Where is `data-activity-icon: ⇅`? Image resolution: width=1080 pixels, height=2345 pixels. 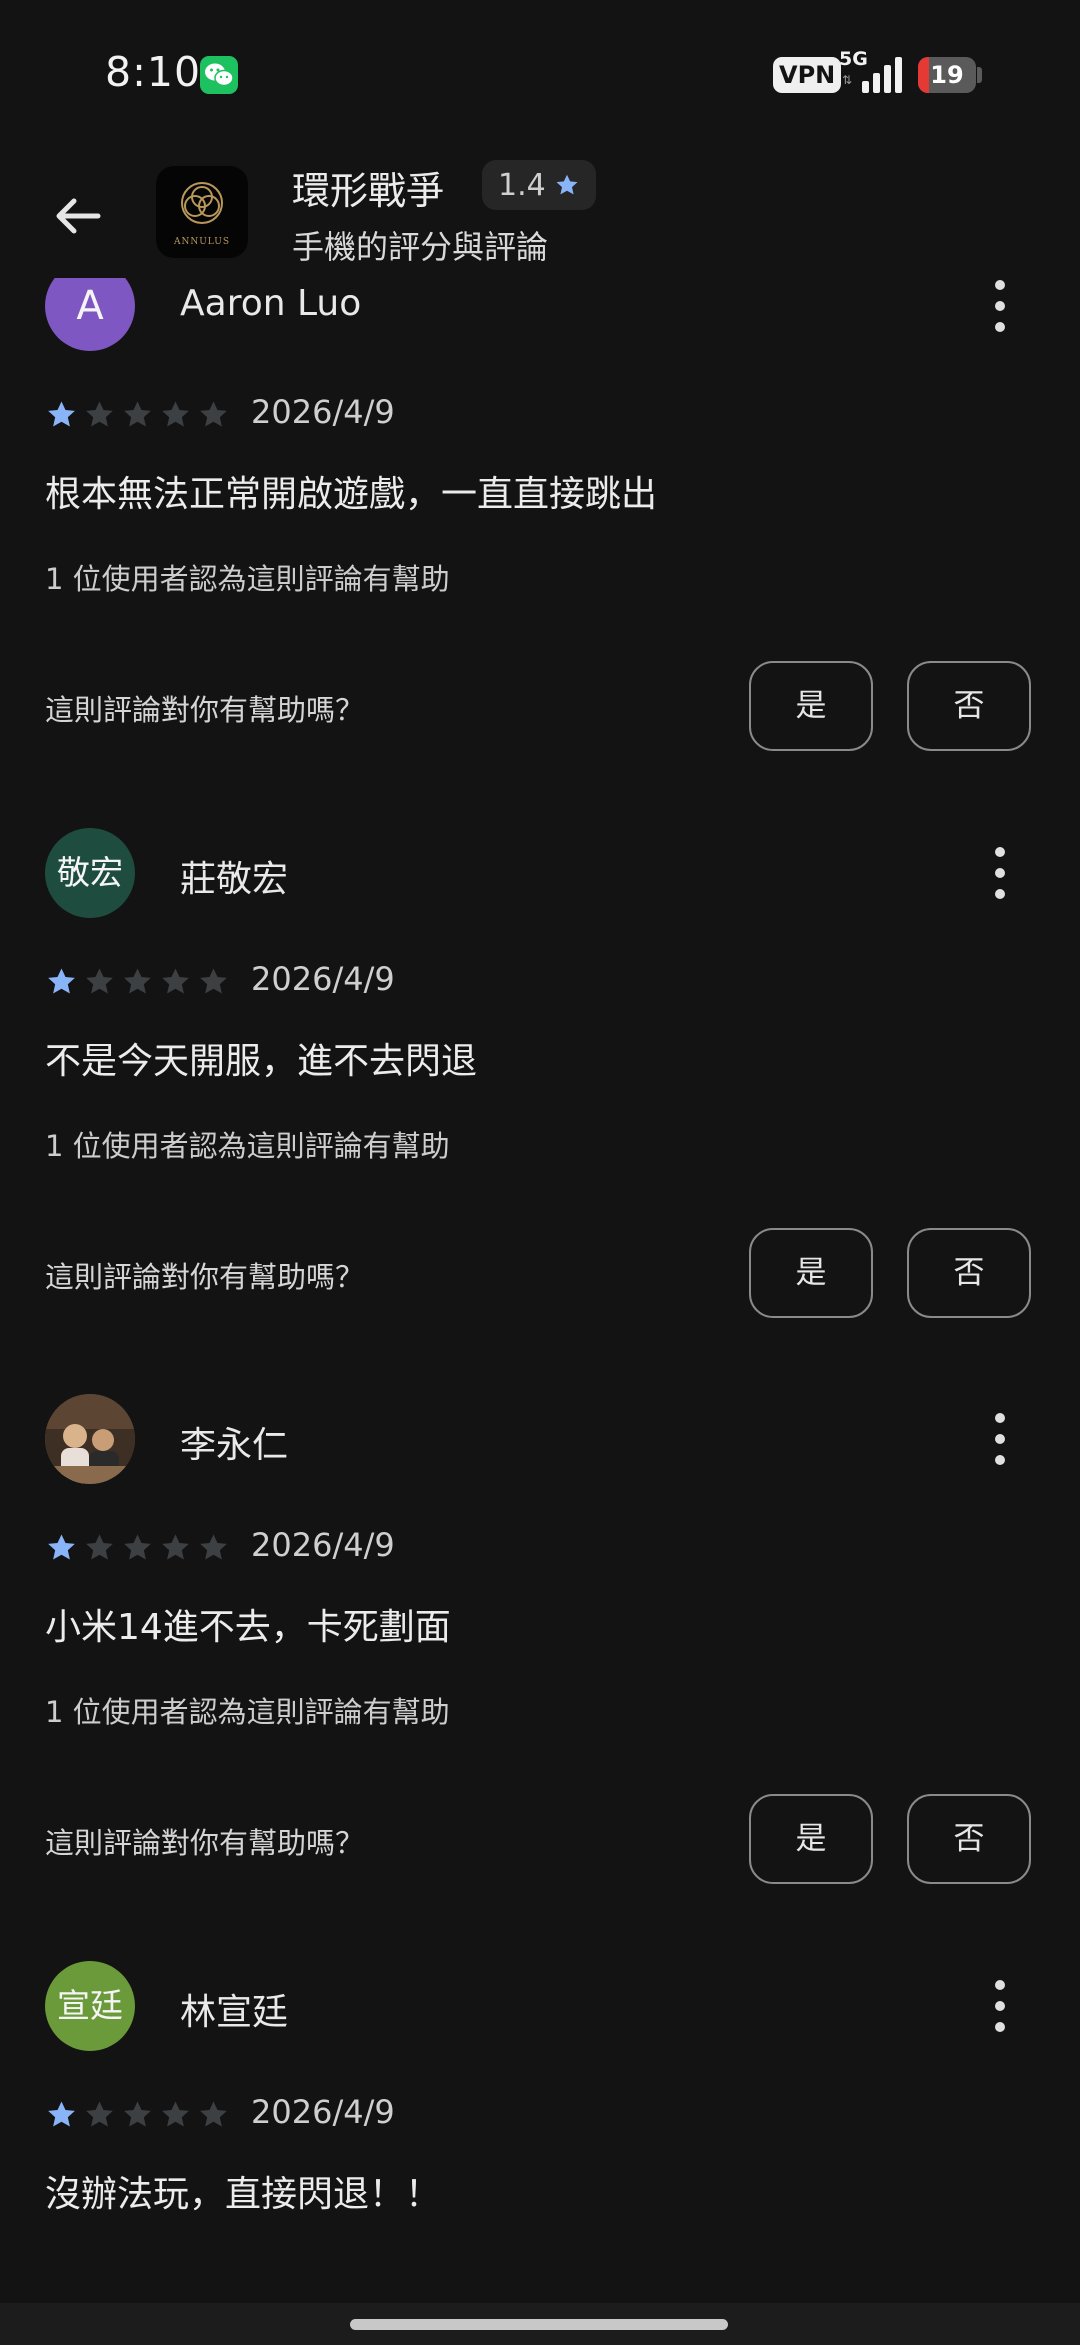
data-activity-icon: ⇅ is located at coordinates (847, 80).